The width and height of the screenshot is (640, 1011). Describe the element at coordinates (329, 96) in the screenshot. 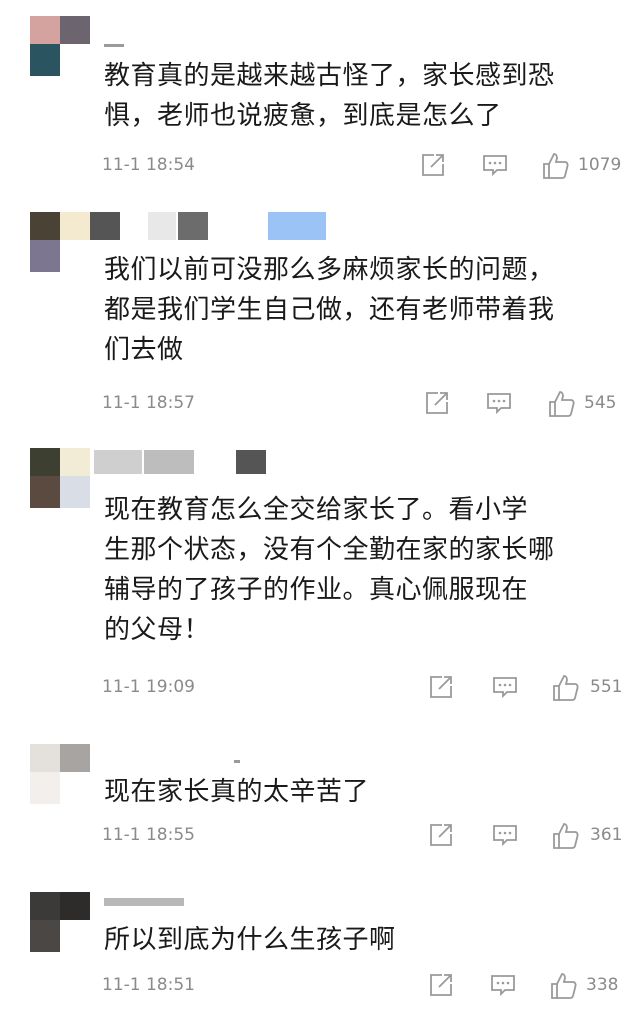

I see `comment-text: 教育真的是越来越古怪了，家长感到恐 惧，老师也说疲惫，到底是怎么了` at that location.